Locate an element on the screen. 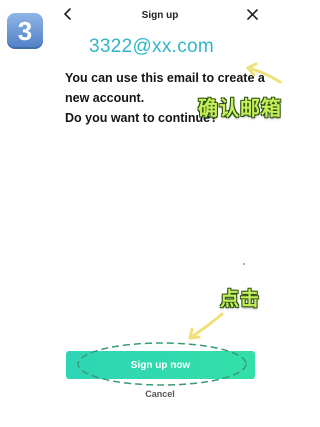 This screenshot has width=320, height=427. annotation-arrow-top-icon is located at coordinates (264, 73).